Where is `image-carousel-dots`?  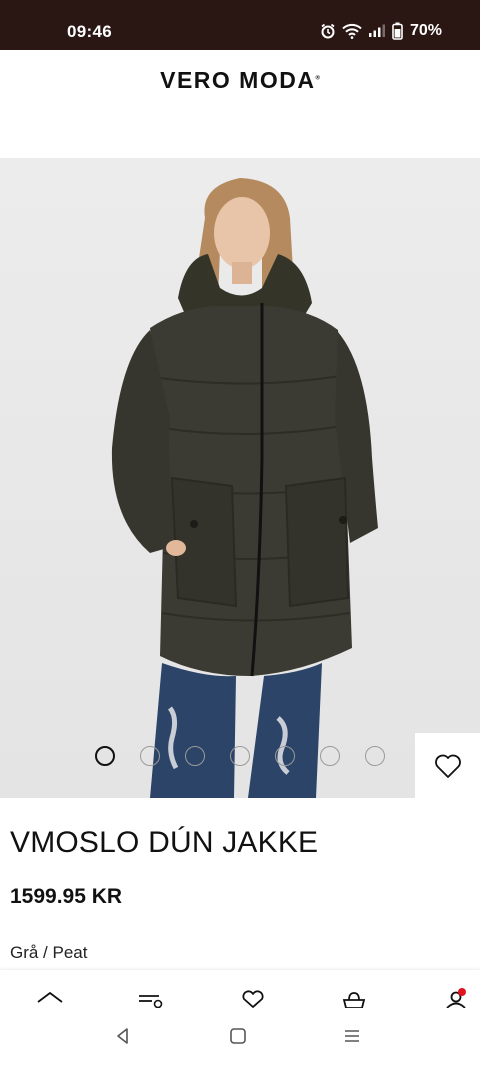 image-carousel-dots is located at coordinates (240, 756).